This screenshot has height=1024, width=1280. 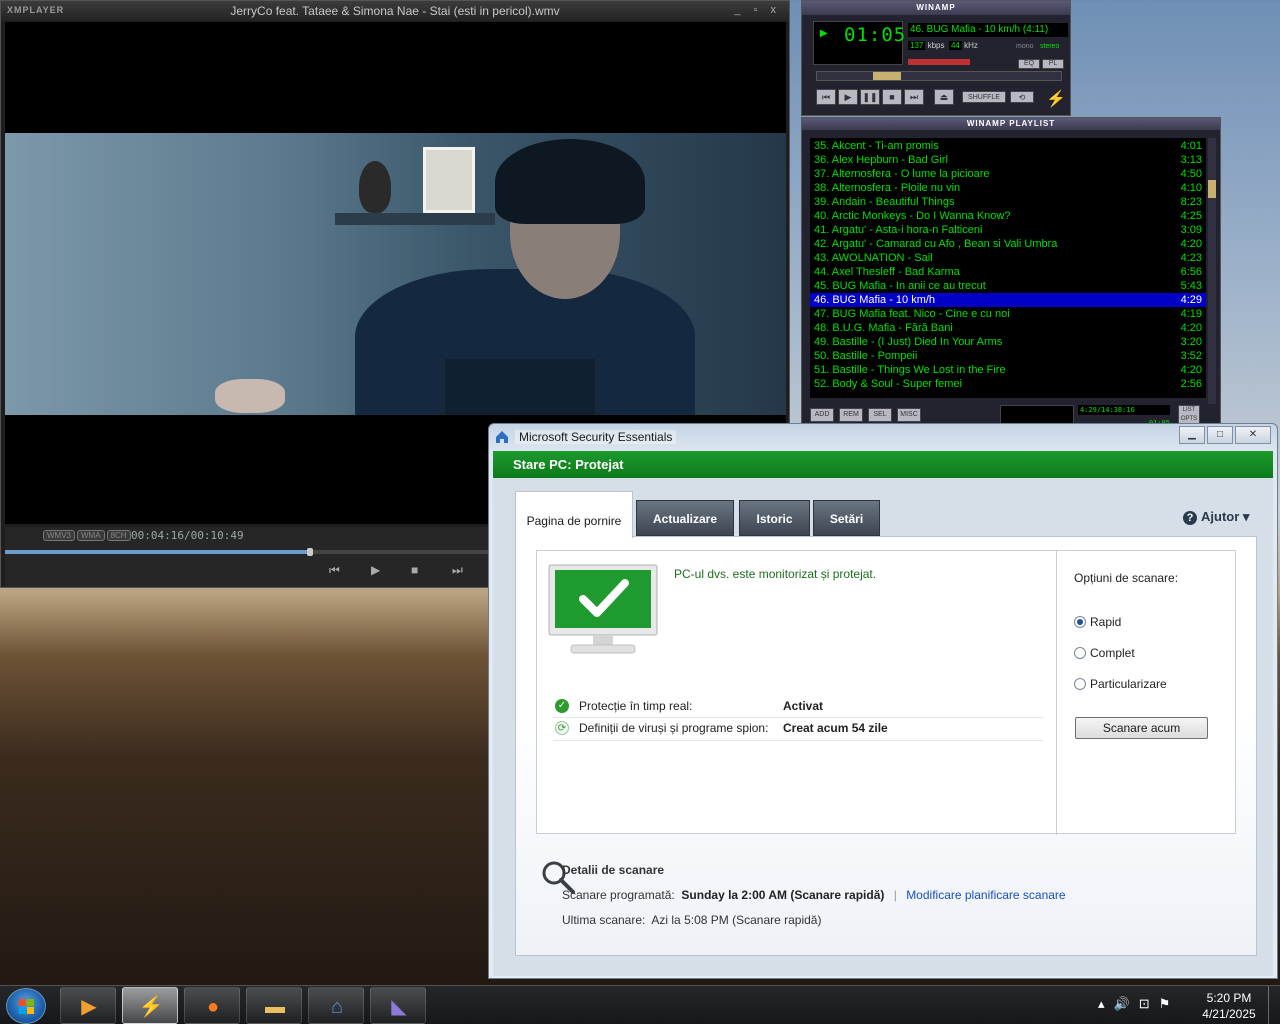 What do you see at coordinates (909, 415) in the screenshot?
I see `misc-button: MISC` at bounding box center [909, 415].